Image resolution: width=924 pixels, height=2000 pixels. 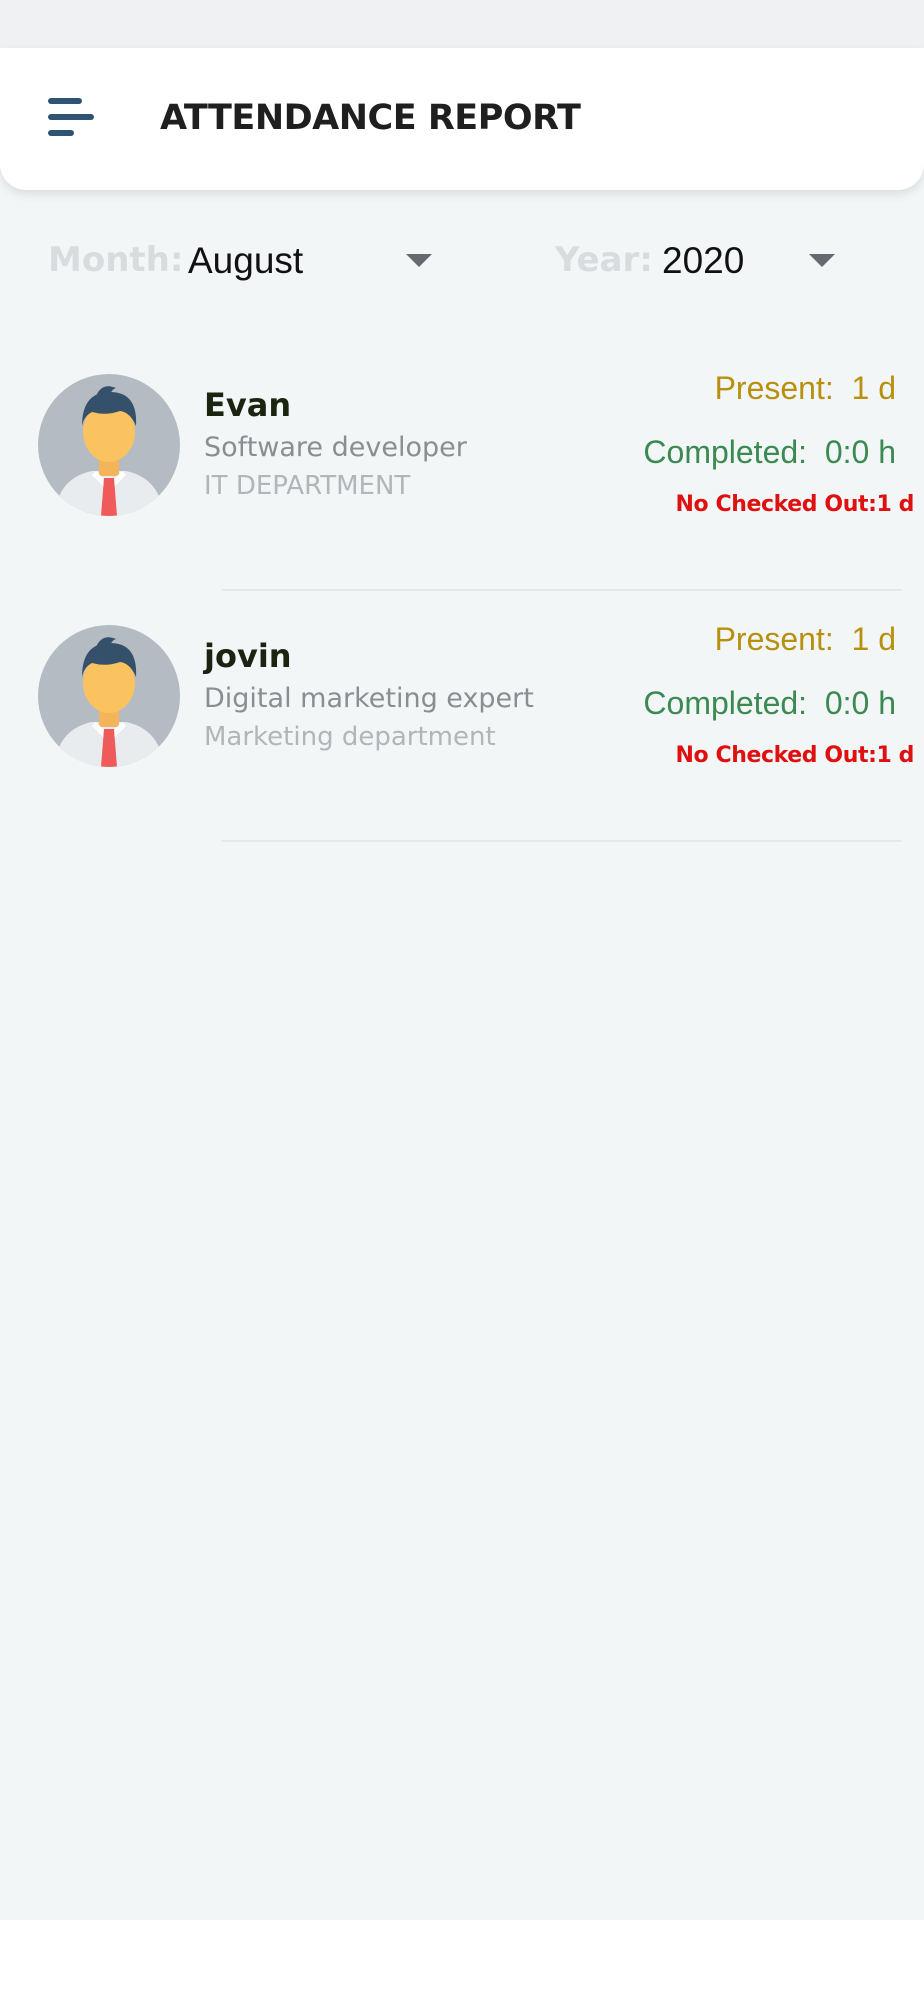 I want to click on employee-role: Digital marketing expert, so click(x=369, y=698).